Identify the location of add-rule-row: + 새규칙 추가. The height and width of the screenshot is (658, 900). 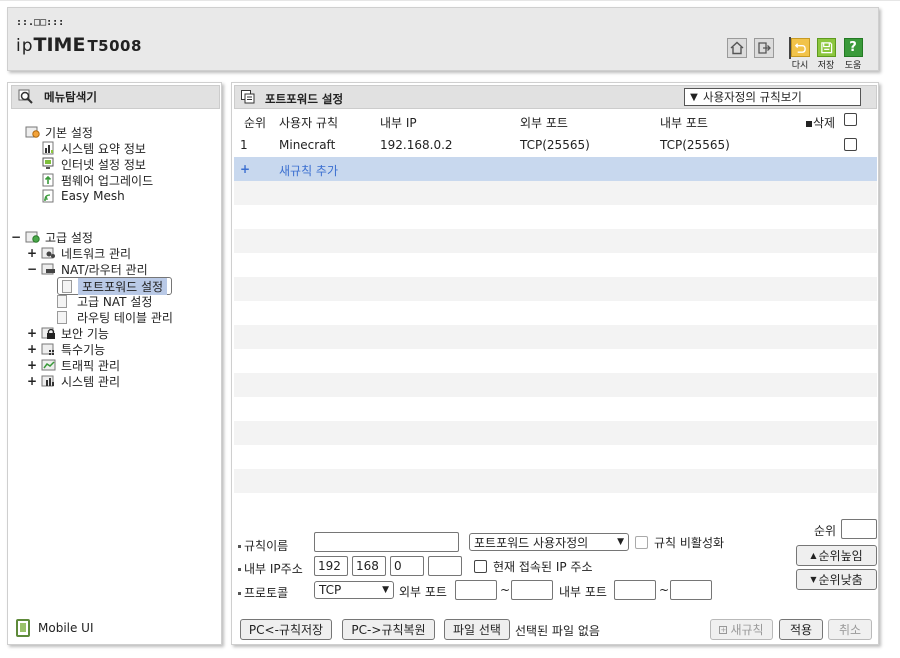
(555, 169).